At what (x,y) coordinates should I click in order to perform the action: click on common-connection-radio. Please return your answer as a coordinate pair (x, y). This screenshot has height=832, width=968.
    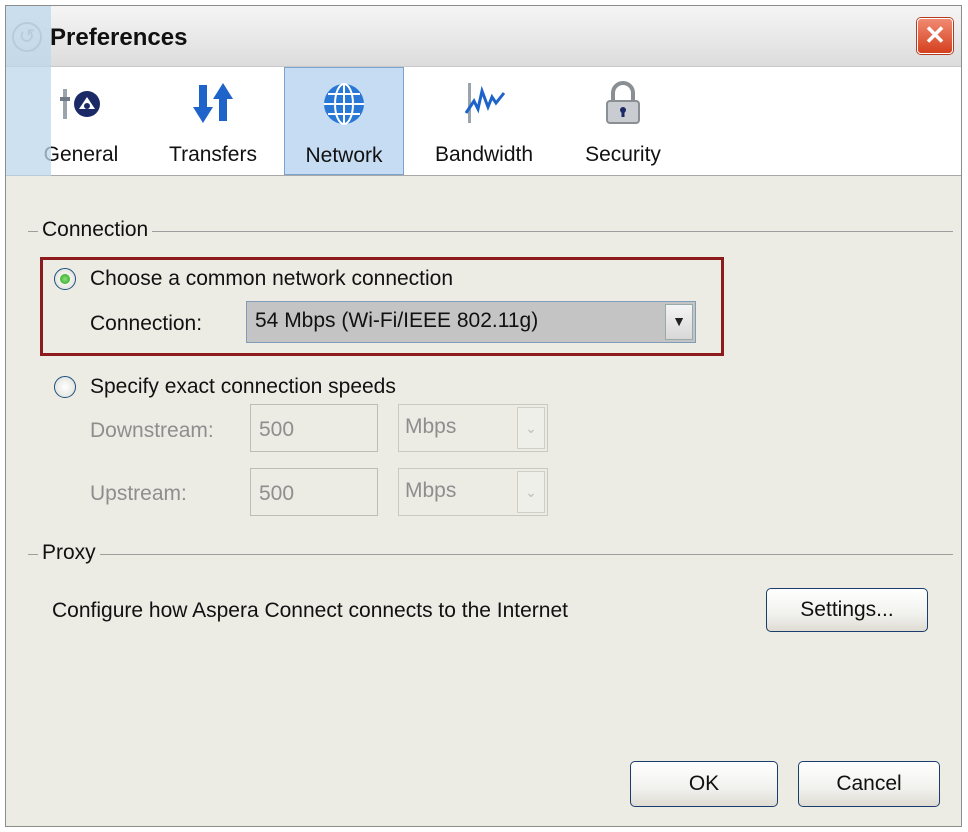
    Looking at the image, I should click on (65, 279).